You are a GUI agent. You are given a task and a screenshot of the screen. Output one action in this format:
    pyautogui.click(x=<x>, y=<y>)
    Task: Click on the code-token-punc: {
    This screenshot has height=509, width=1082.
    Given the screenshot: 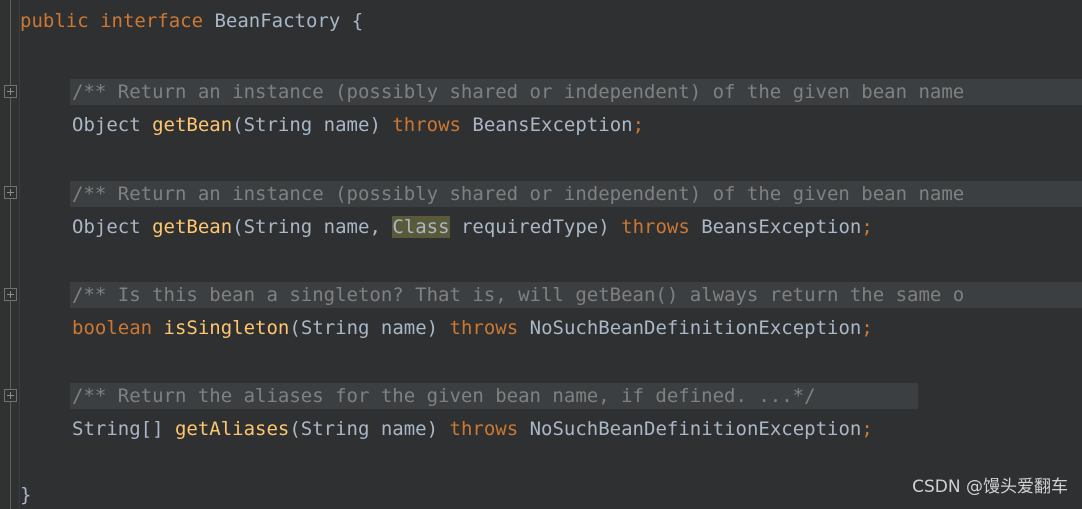 What is the action you would take?
    pyautogui.click(x=352, y=21)
    